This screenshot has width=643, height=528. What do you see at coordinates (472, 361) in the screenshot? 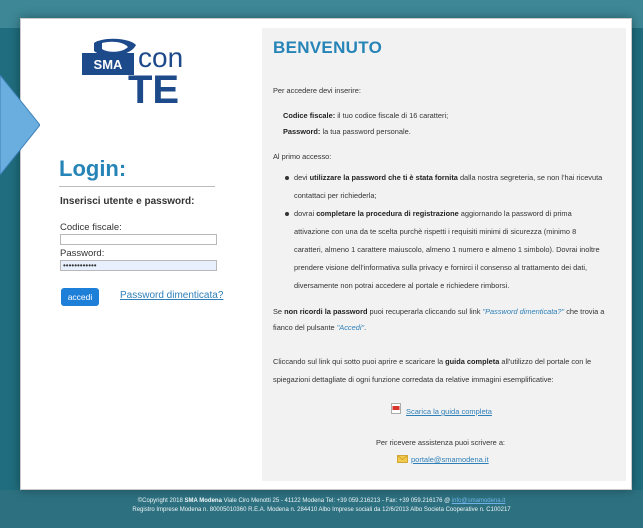
I see `guide-bold: guida completa` at bounding box center [472, 361].